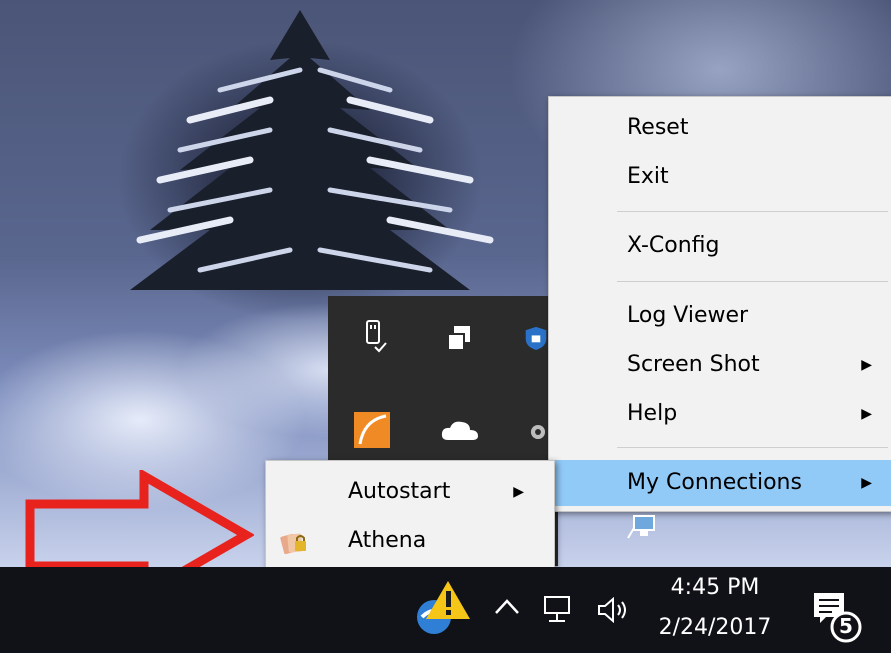  I want to click on submenu-item-autostart: Autostart ▶, so click(410, 492).